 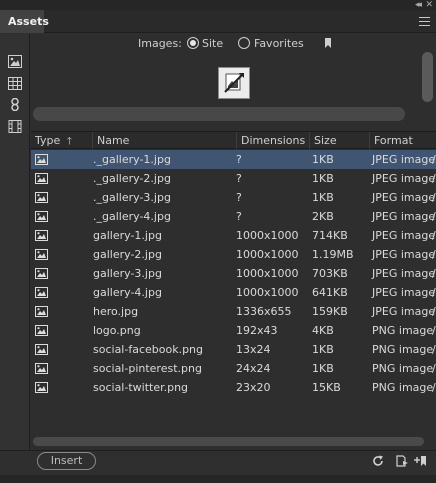 I want to click on table-row: ._gallery-3.jpg? 1KB JPEG image /, so click(x=233, y=197).